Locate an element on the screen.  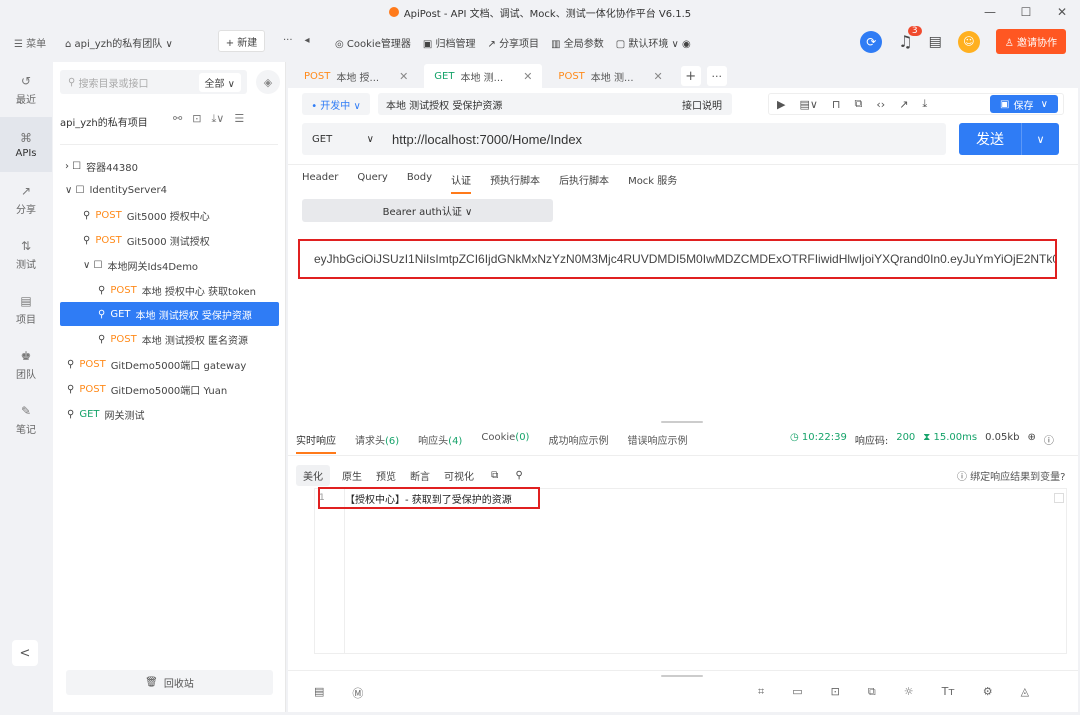
method-select: GET ∨ is located at coordinates (343, 139).